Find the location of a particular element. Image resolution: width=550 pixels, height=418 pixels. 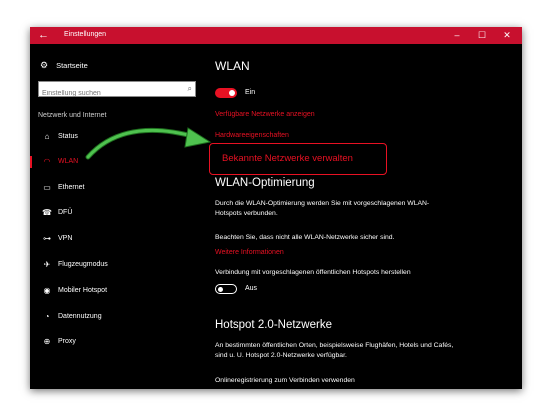

home-link: ⚙ Startseite is located at coordinates (64, 65).